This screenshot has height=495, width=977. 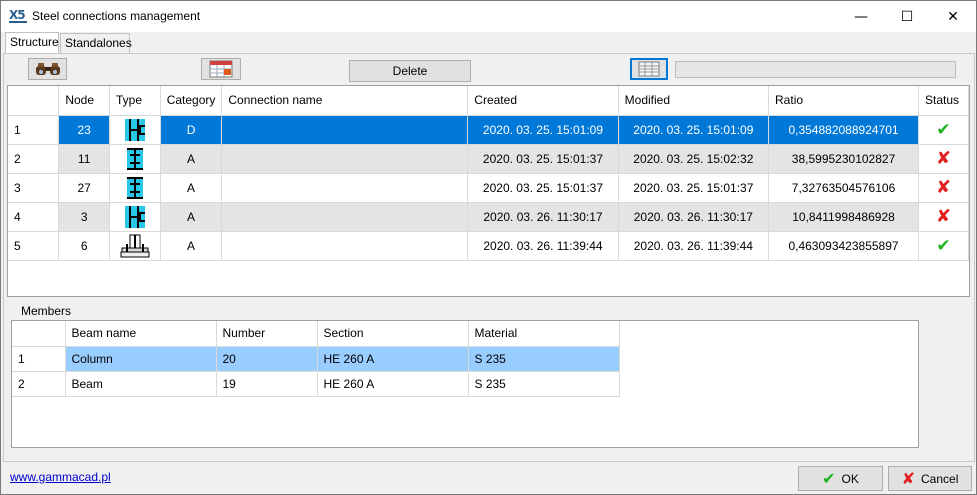 I want to click on modified-cell: 2020. 03. 26. 11:39:44, so click(x=694, y=246).